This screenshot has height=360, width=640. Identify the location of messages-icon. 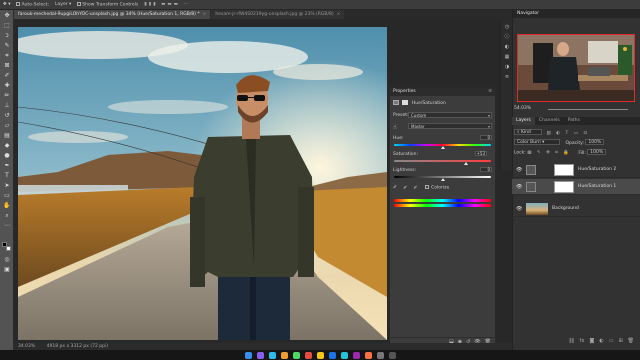
(296, 355).